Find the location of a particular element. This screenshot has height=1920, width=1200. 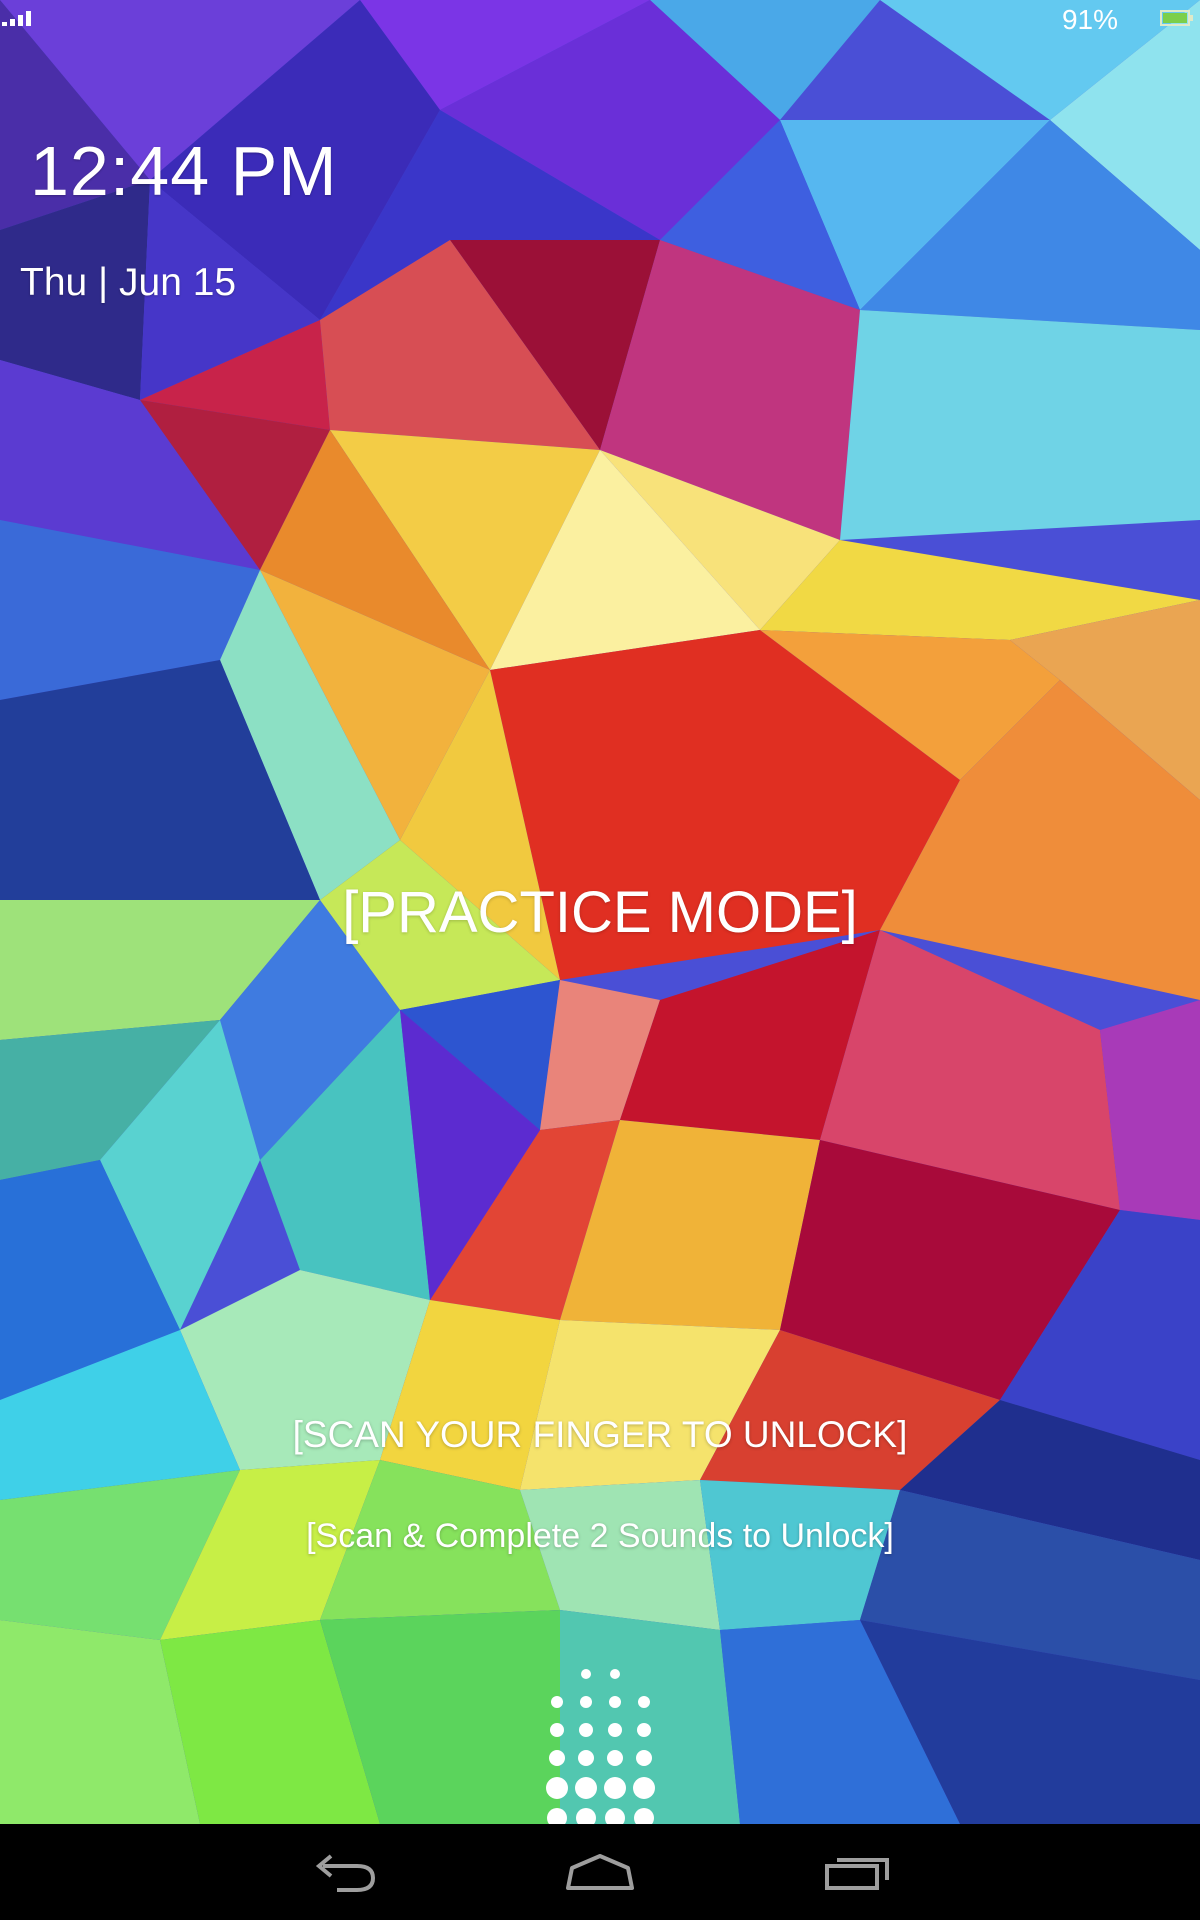

navigation-bar is located at coordinates (600, 1872).